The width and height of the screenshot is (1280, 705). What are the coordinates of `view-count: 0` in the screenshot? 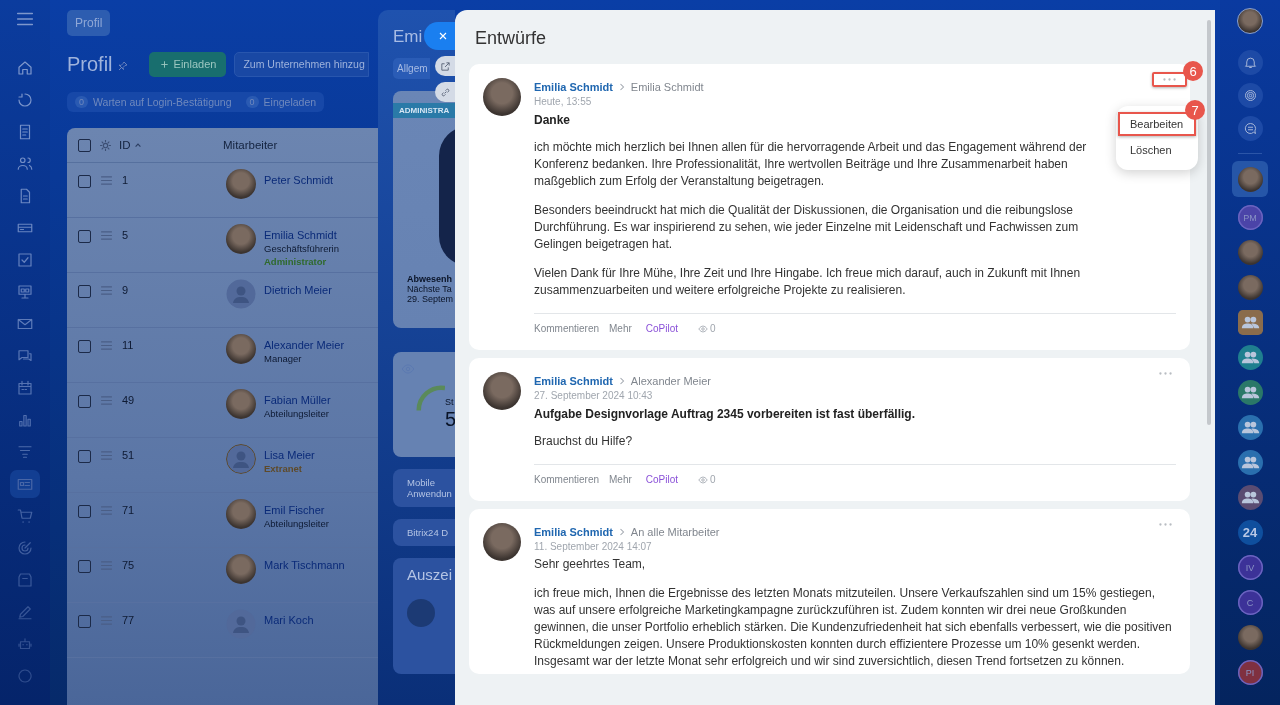 It's located at (713, 479).